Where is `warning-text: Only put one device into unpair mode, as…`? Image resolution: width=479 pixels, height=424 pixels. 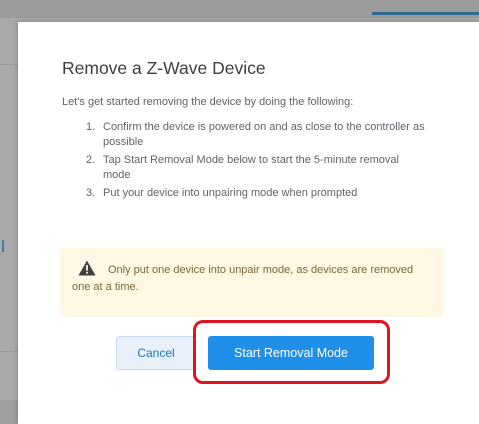
warning-text: Only put one device into unpair mode, as… is located at coordinates (243, 278).